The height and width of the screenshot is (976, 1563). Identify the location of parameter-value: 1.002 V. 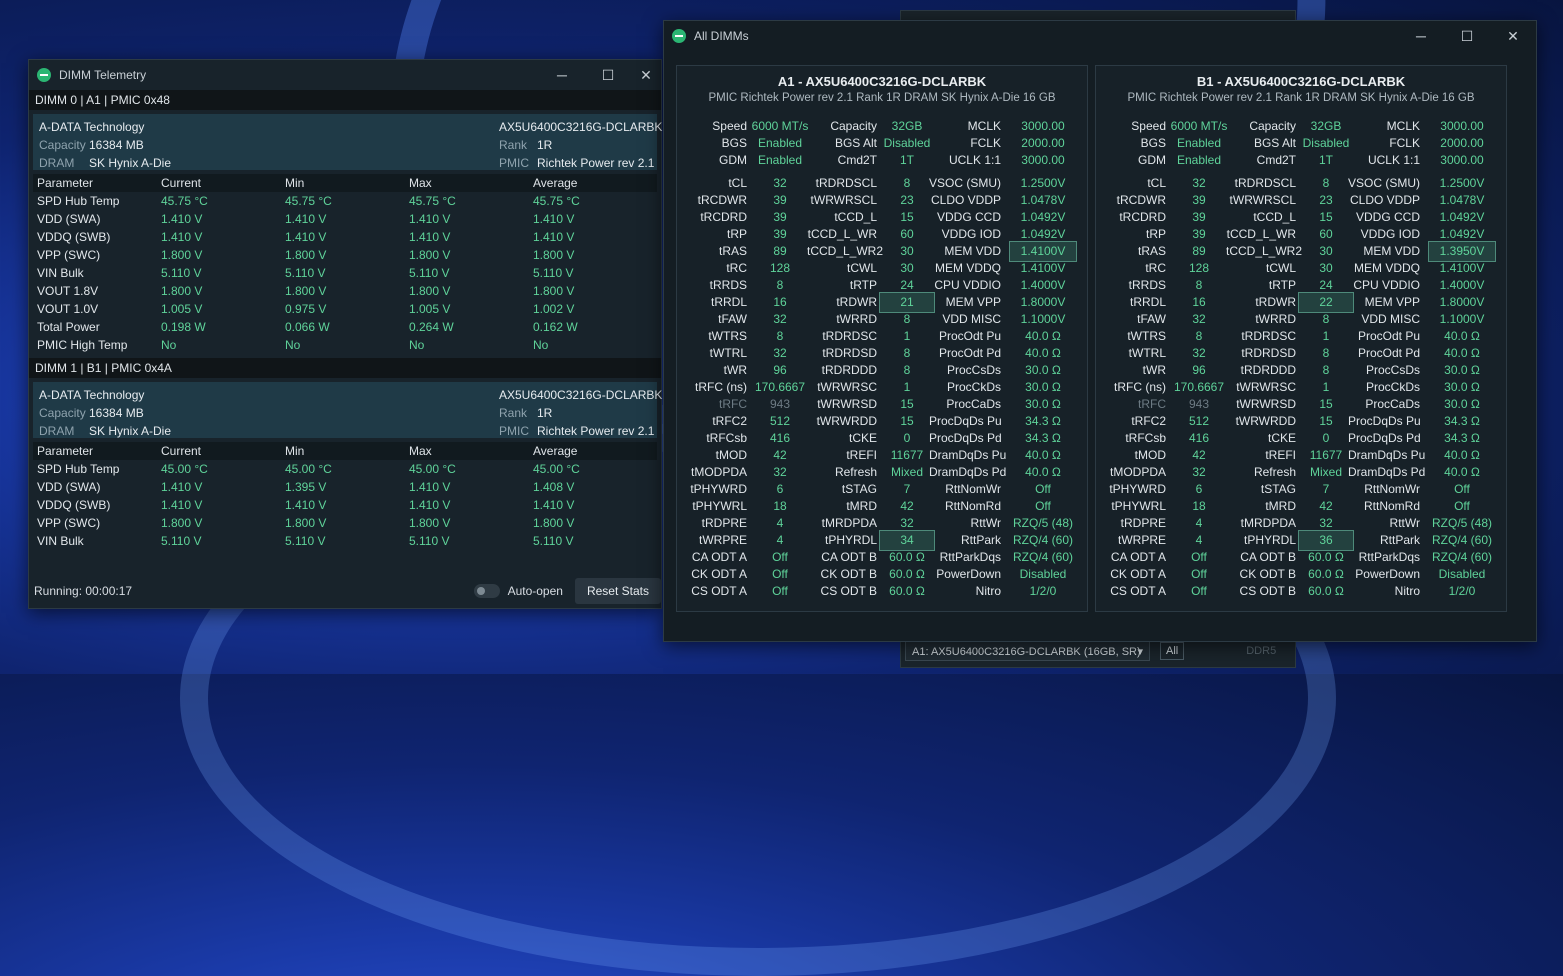
(554, 309).